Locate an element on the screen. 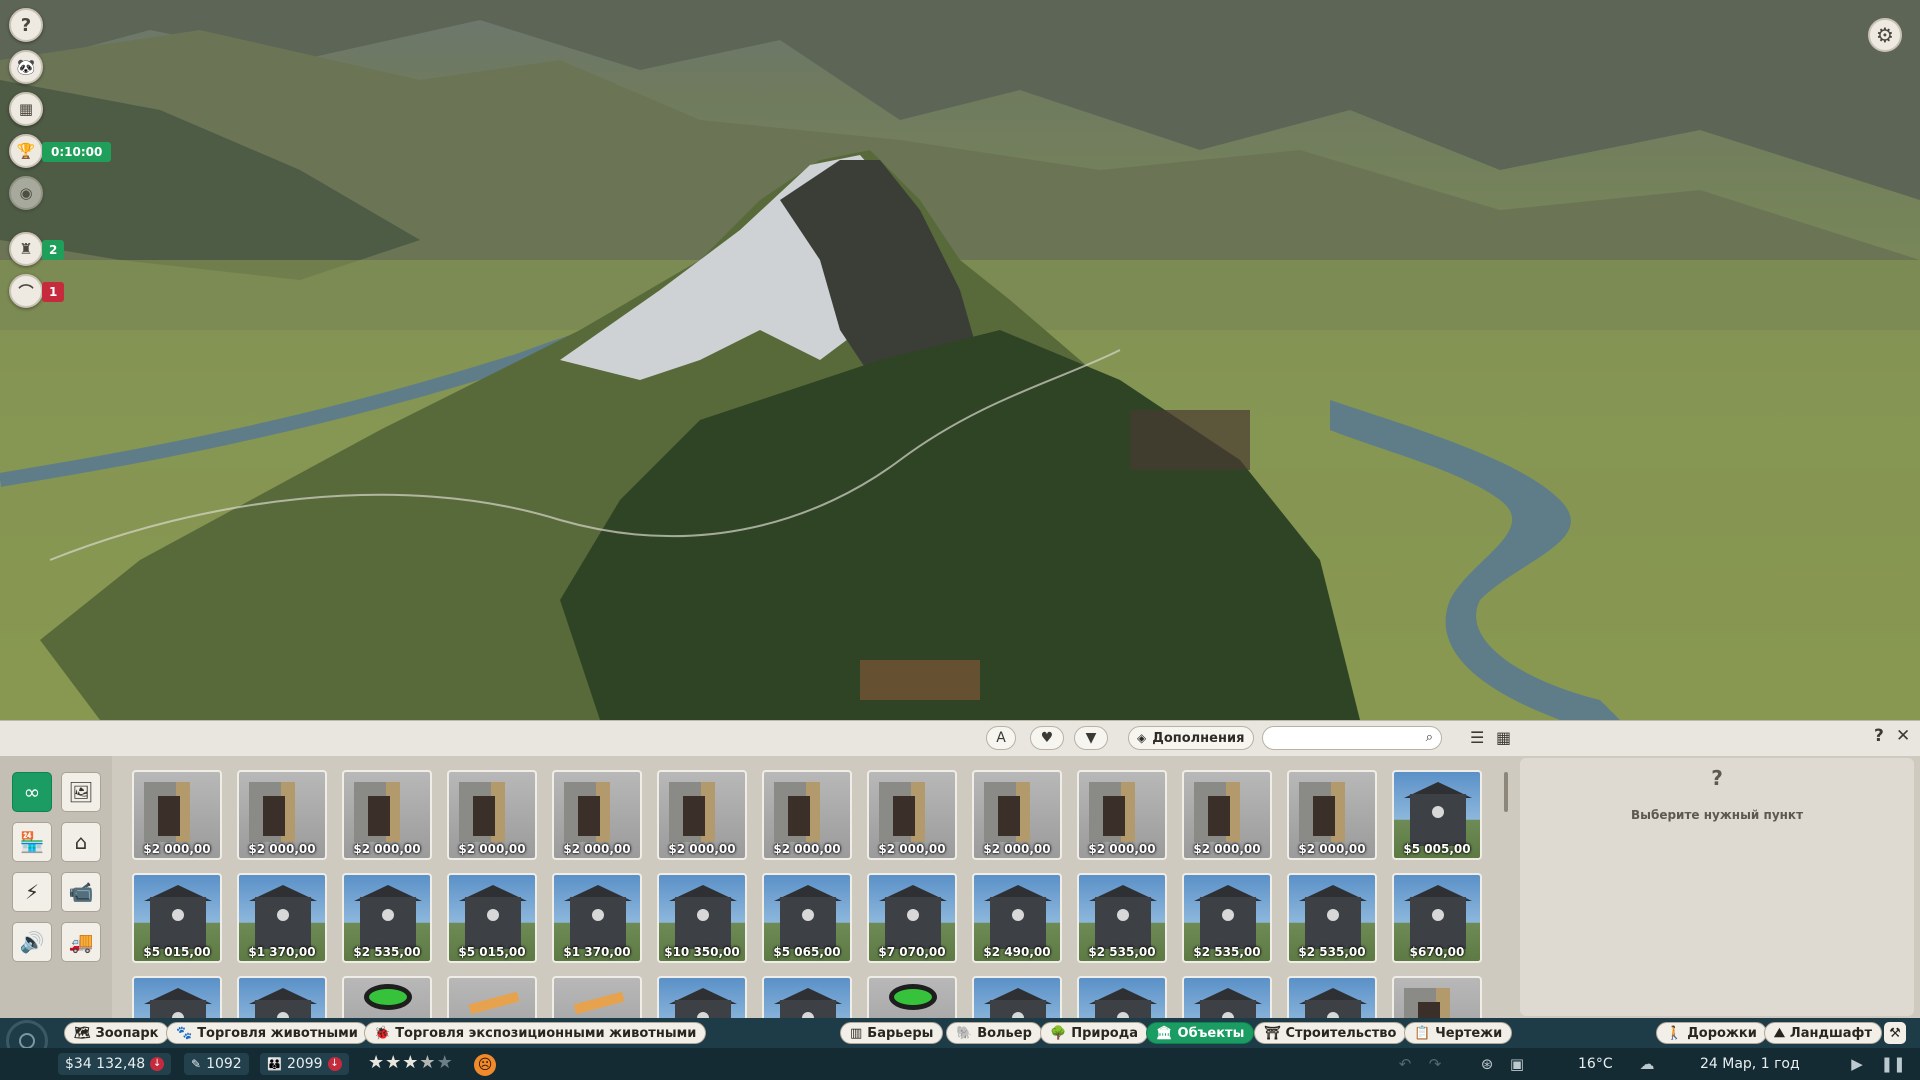 Image resolution: width=1920 pixels, height=1080 pixels. question-icon: ? is located at coordinates (26, 25).